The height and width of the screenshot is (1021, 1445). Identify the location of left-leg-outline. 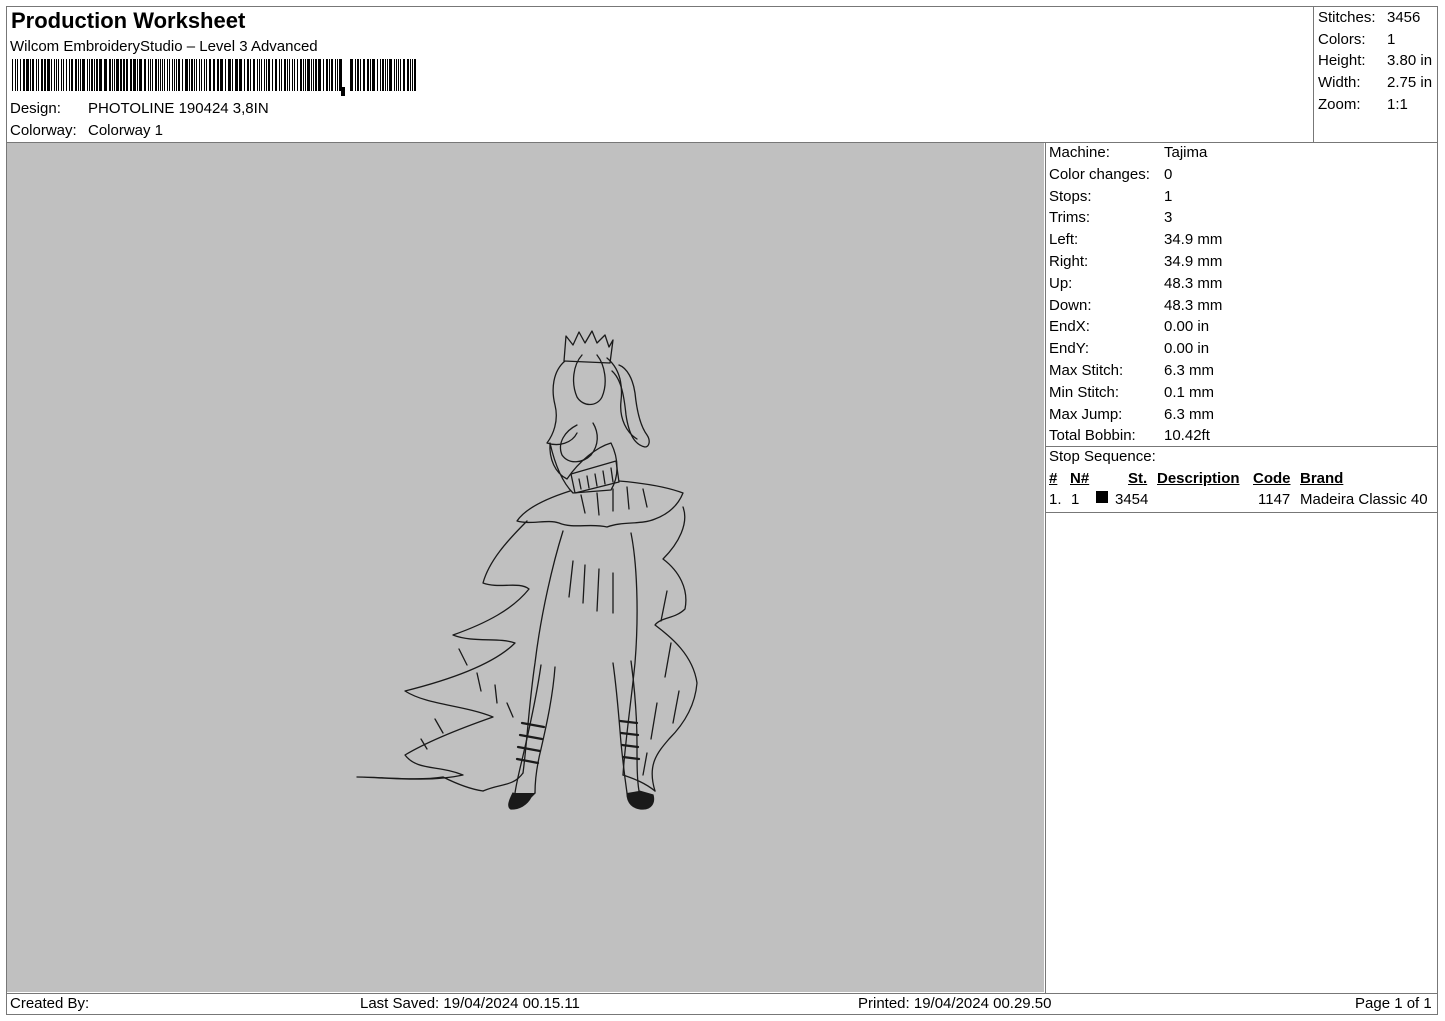
(535, 729).